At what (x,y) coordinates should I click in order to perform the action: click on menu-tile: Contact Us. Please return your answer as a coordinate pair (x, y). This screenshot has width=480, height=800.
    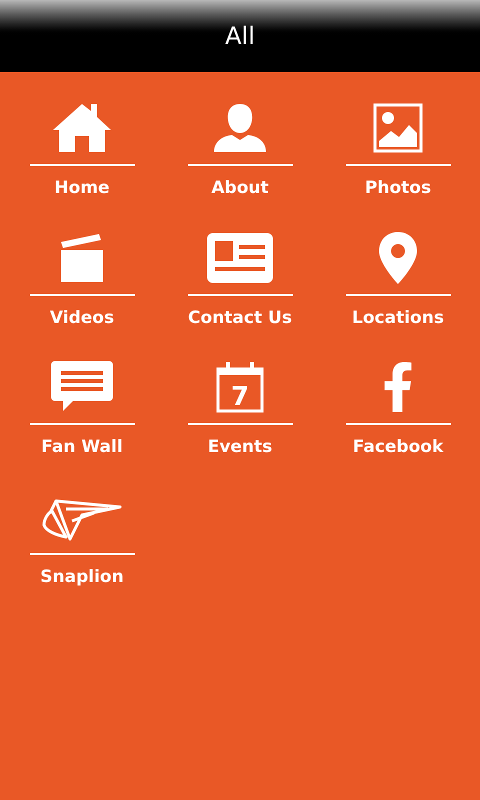
    Looking at the image, I should click on (240, 278).